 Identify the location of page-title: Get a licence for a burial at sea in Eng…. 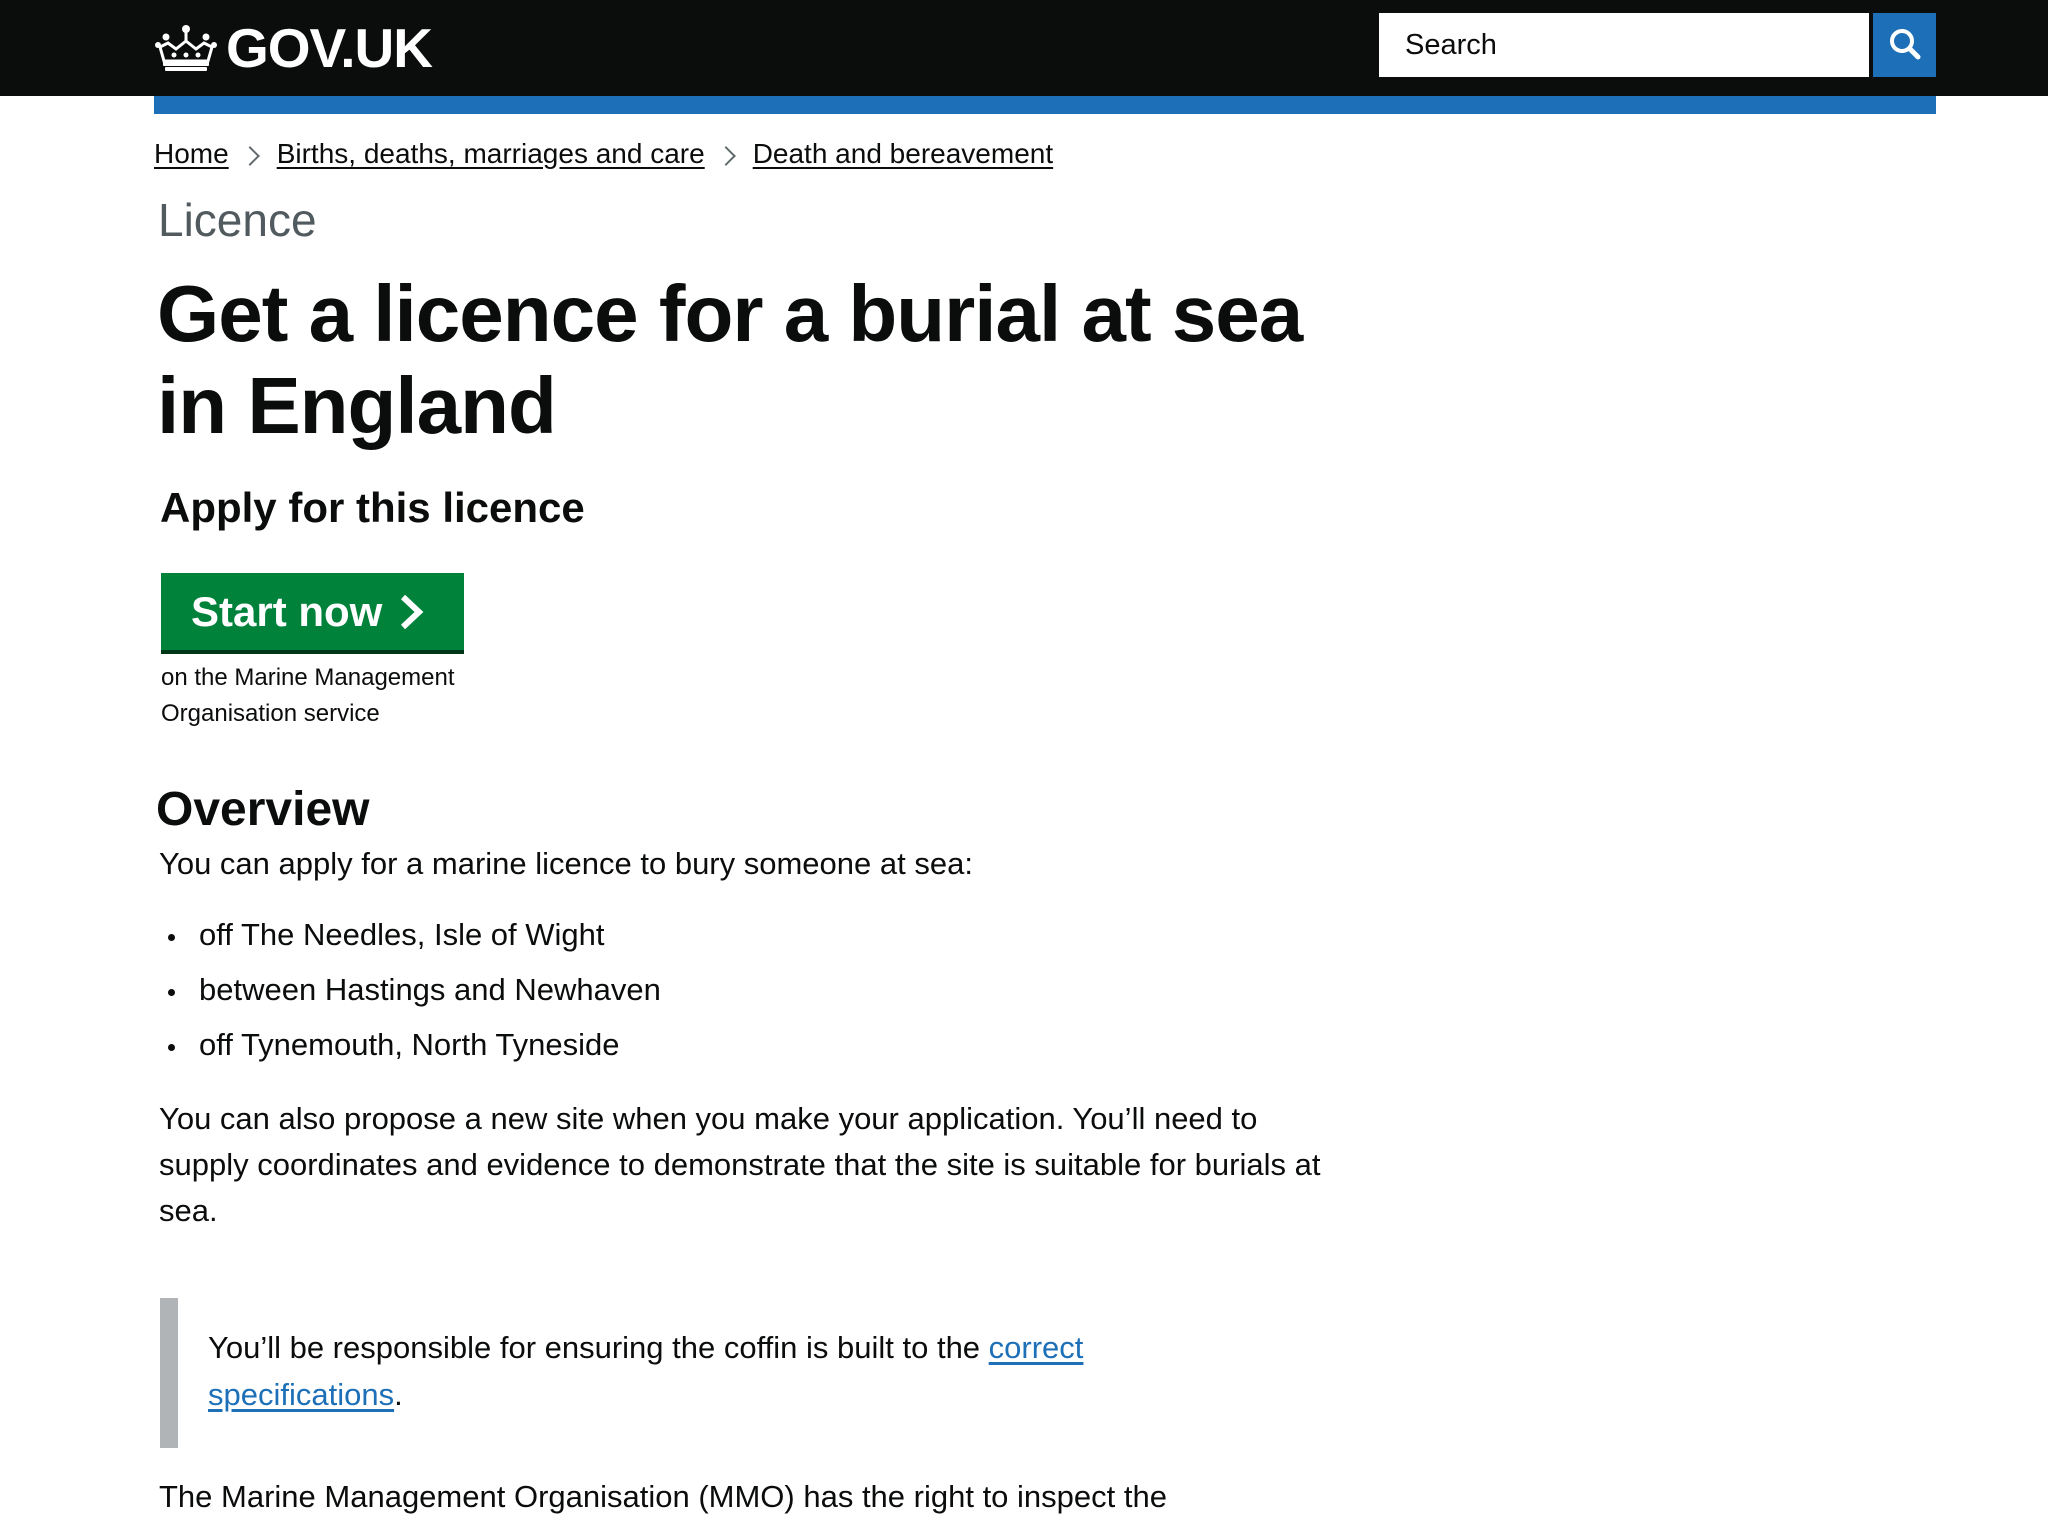
(730, 359).